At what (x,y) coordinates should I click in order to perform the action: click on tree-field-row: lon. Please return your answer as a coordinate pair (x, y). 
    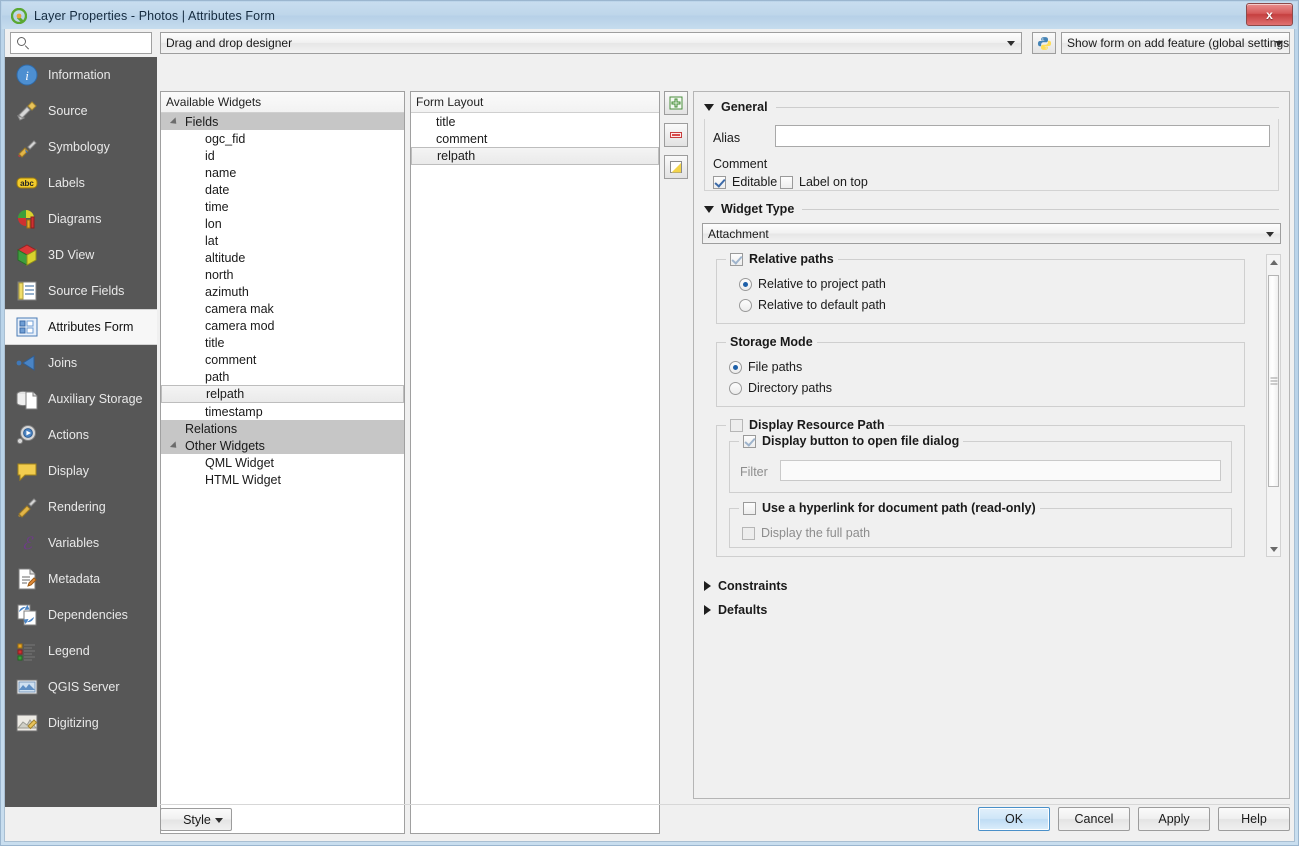
    Looking at the image, I should click on (282, 223).